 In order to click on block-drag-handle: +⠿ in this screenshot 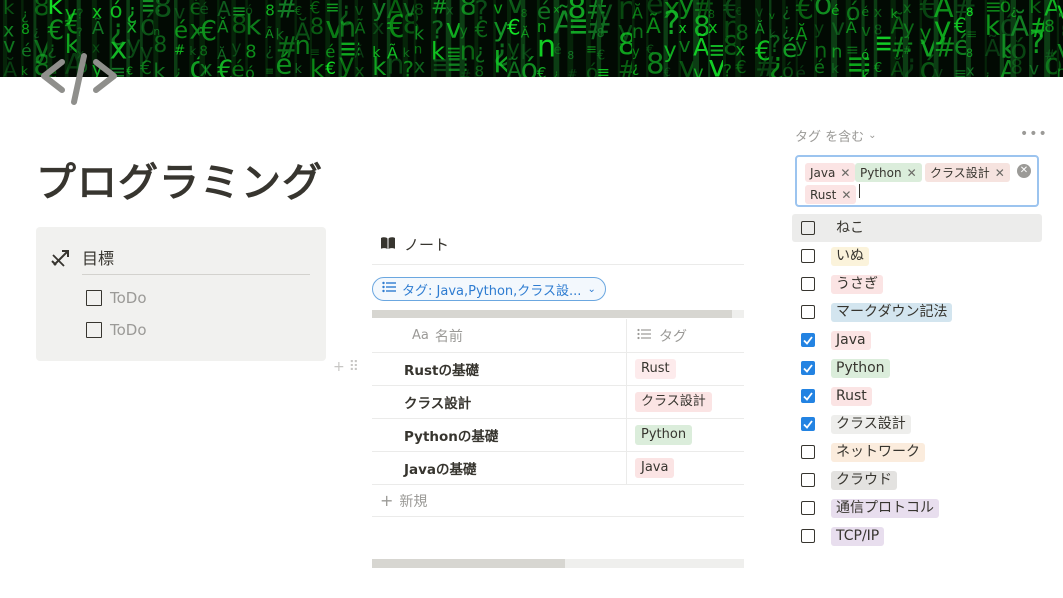, I will do `click(348, 367)`.